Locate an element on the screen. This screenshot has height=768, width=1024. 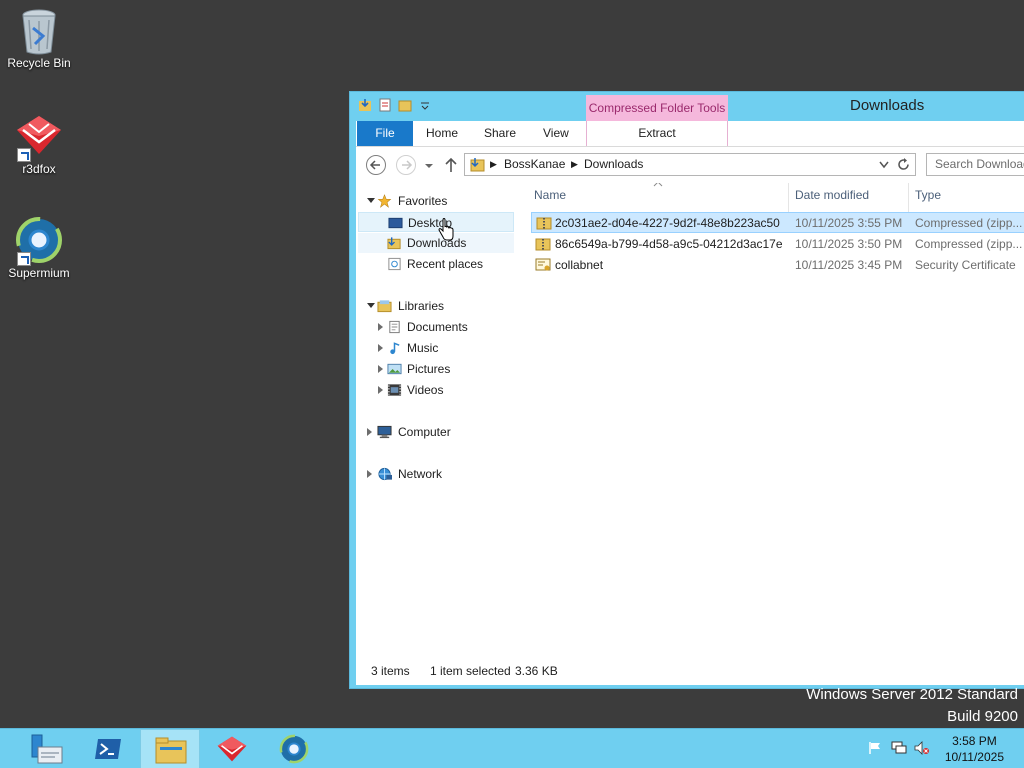
nav-libraries-music: Music is located at coordinates (436, 348).